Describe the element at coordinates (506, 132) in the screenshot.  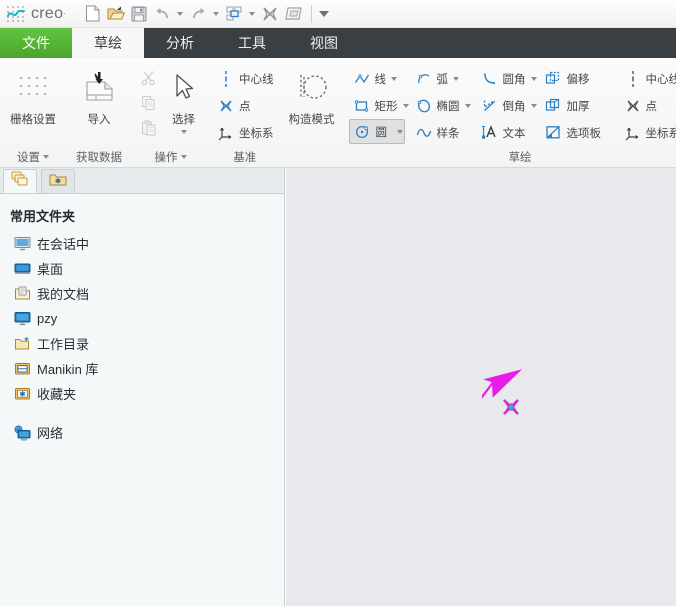
I see `text-button: 文本` at that location.